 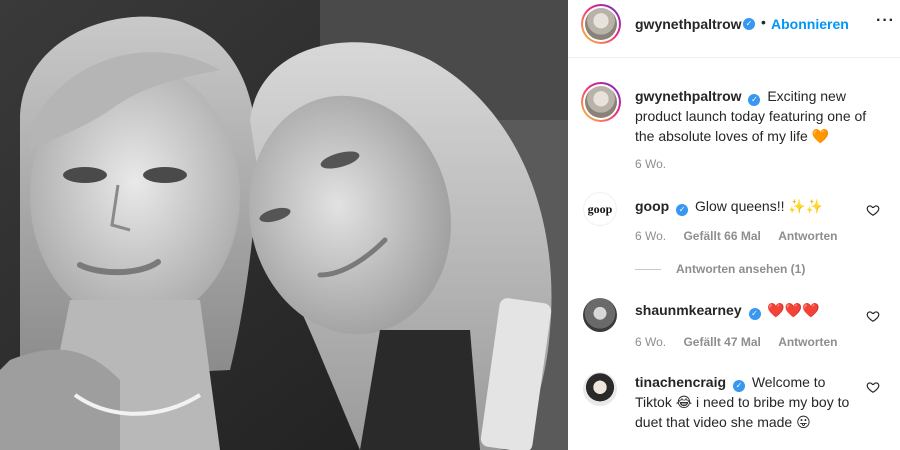 I want to click on comment-1: goop ✓ Glow queens!! ✨✨, so click(x=745, y=206).